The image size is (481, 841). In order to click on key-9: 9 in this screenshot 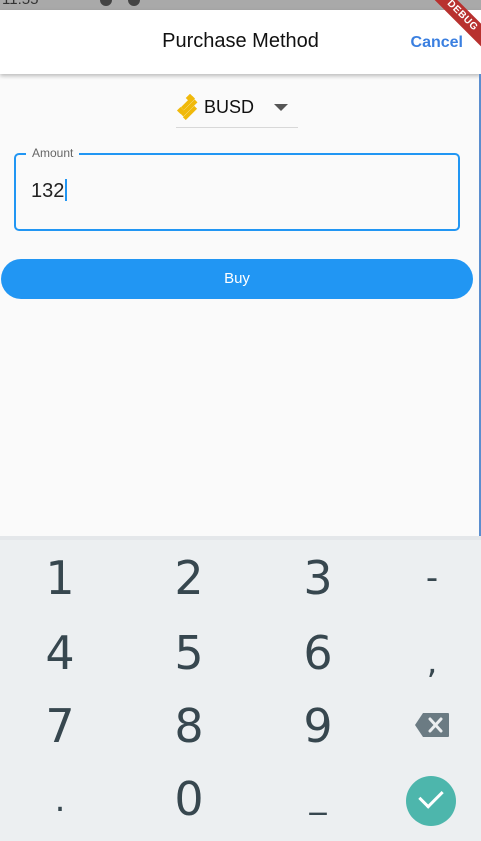, I will do `click(318, 735)`.